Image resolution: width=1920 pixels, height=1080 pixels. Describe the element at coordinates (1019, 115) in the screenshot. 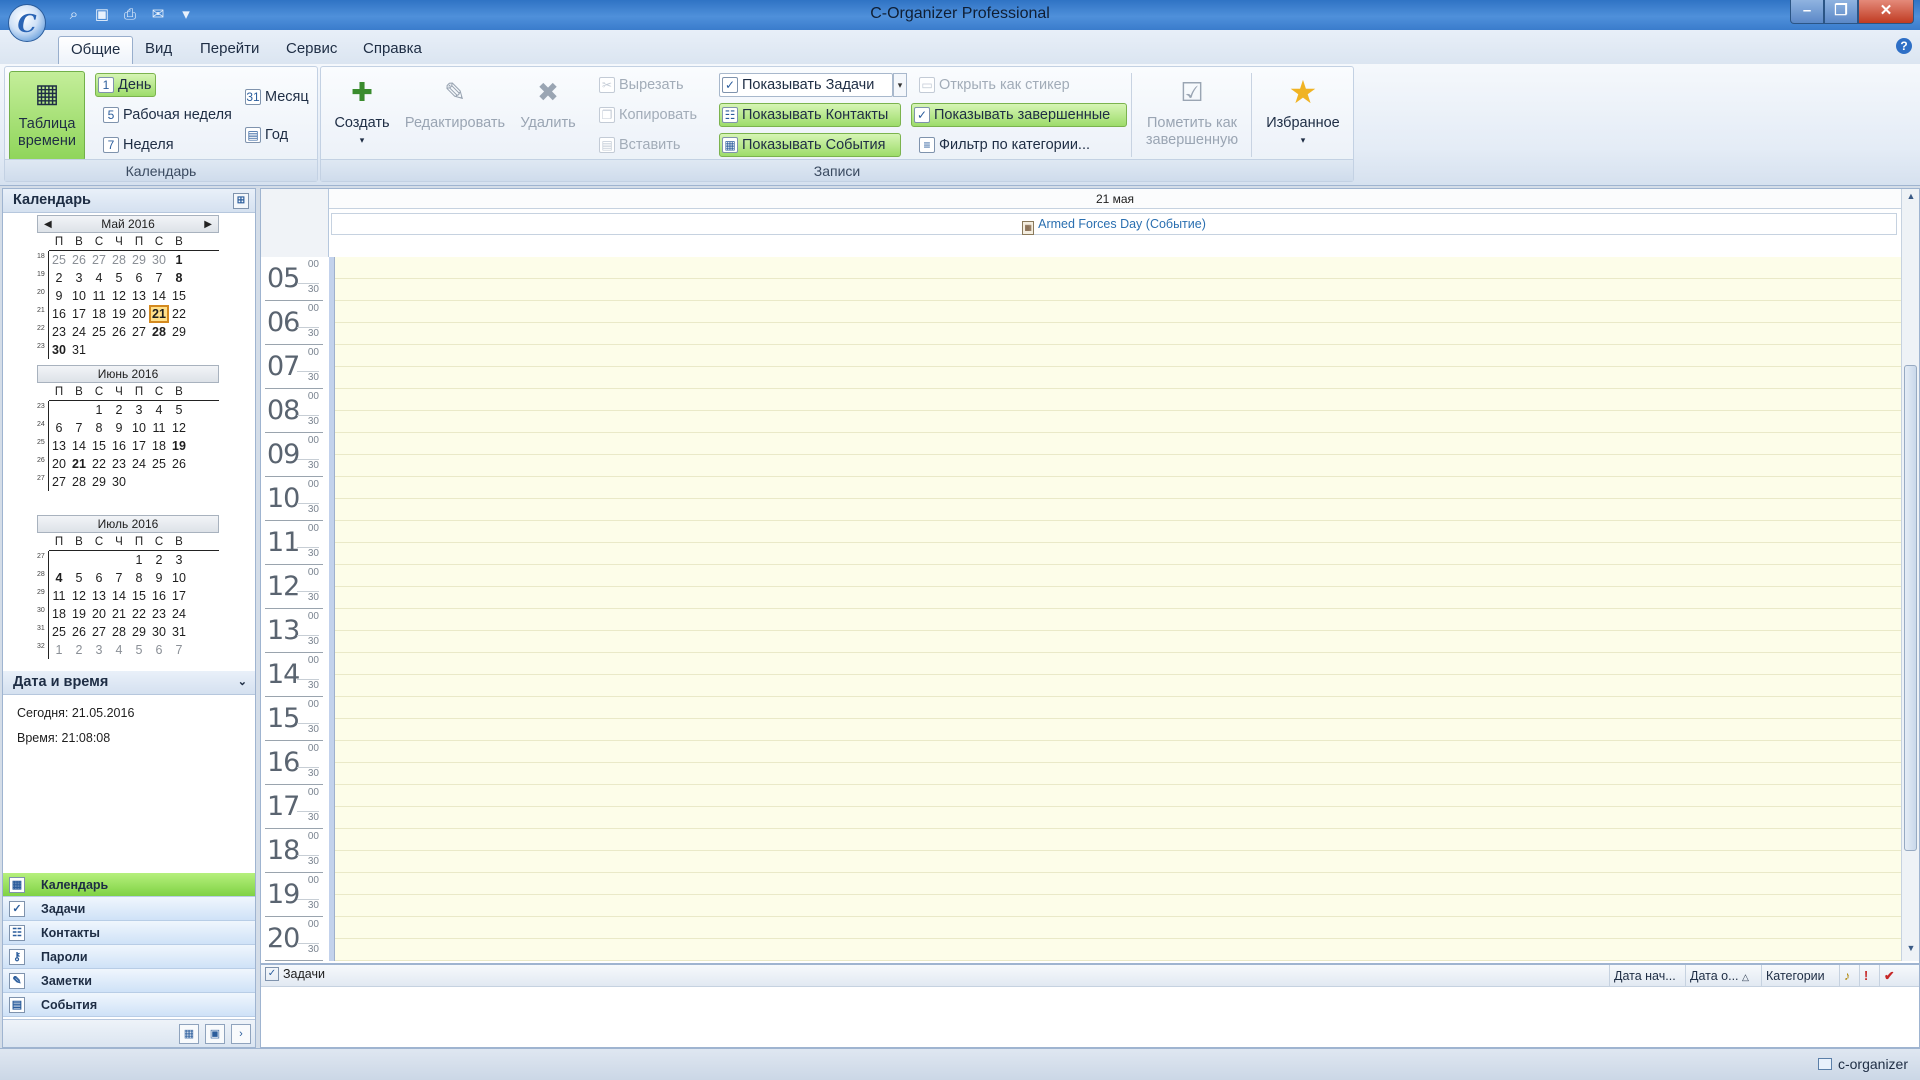

I see `show-completed-toggle: ✓ Показывать завершенные` at that location.